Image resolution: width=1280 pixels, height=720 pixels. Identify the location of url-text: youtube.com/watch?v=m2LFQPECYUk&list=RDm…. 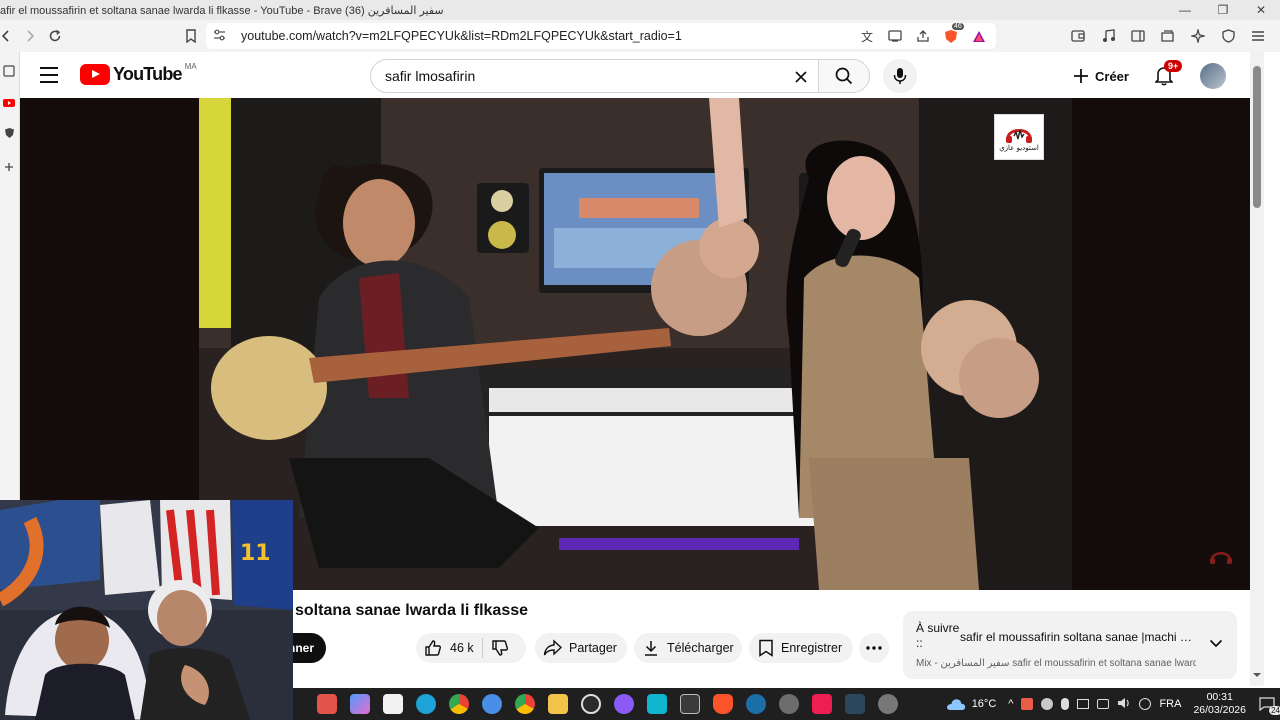
(461, 36).